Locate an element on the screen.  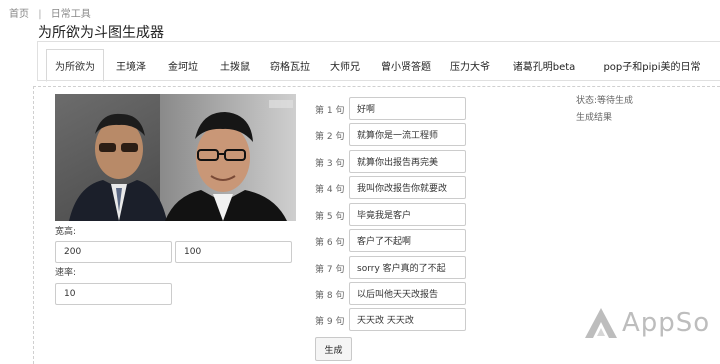
rate-input: 10 is located at coordinates (113, 294).